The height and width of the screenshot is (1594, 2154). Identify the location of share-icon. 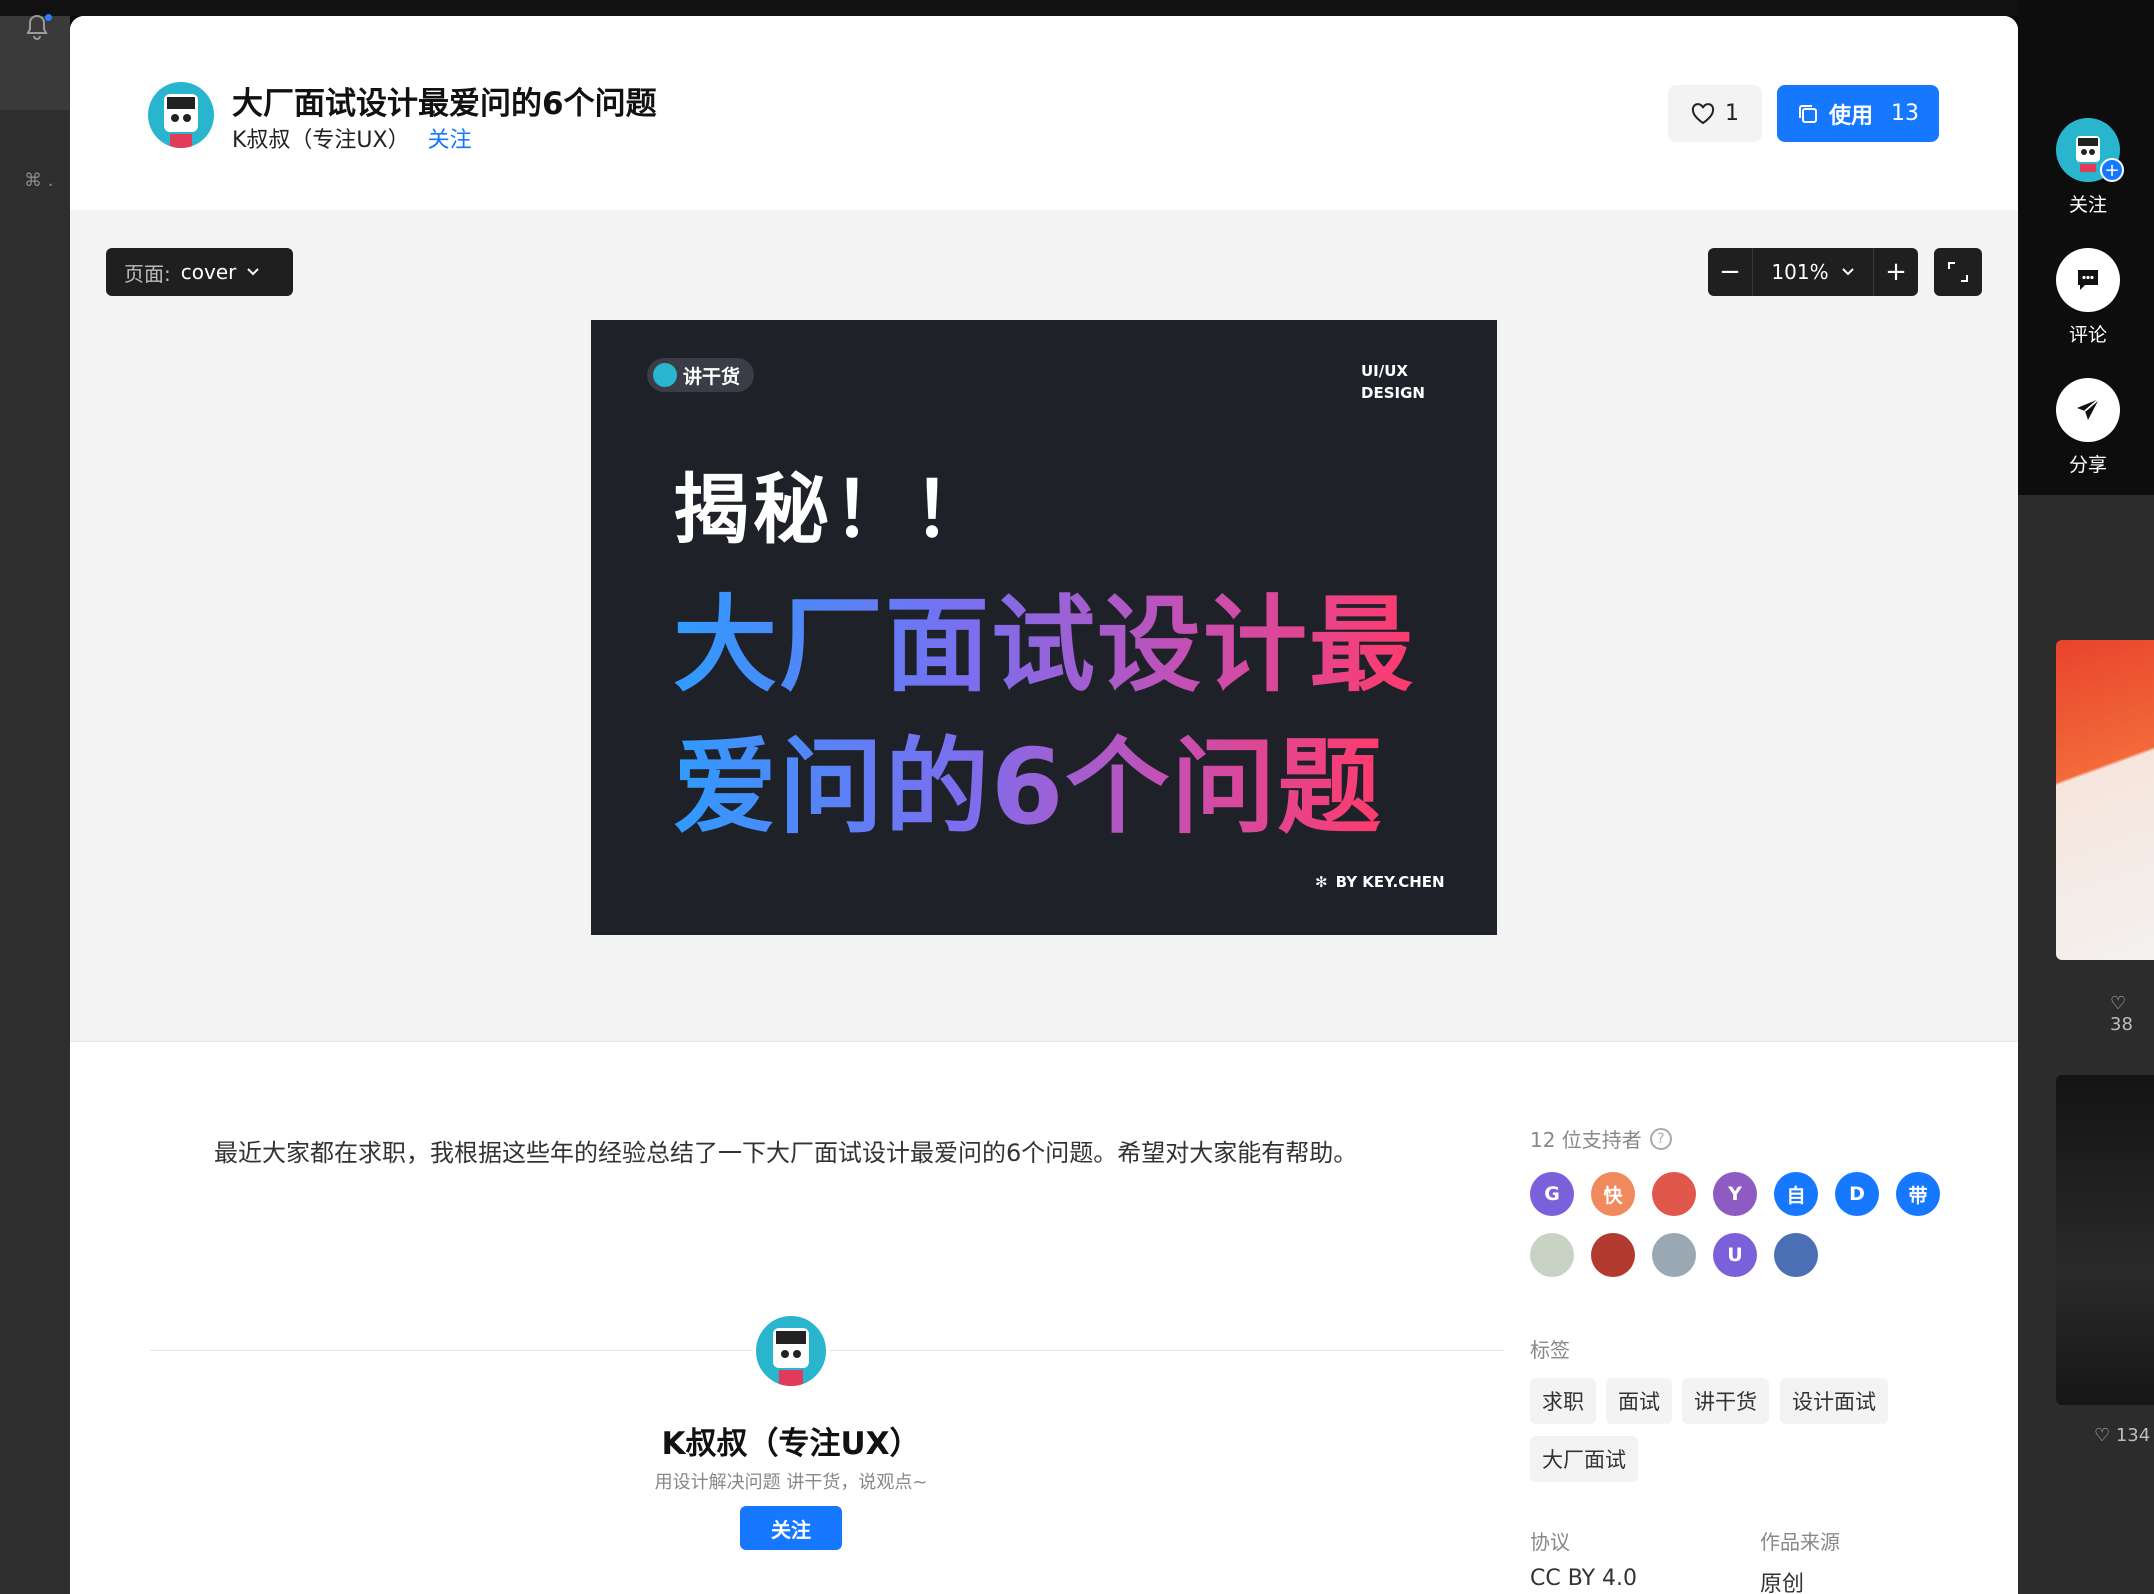
(2088, 410).